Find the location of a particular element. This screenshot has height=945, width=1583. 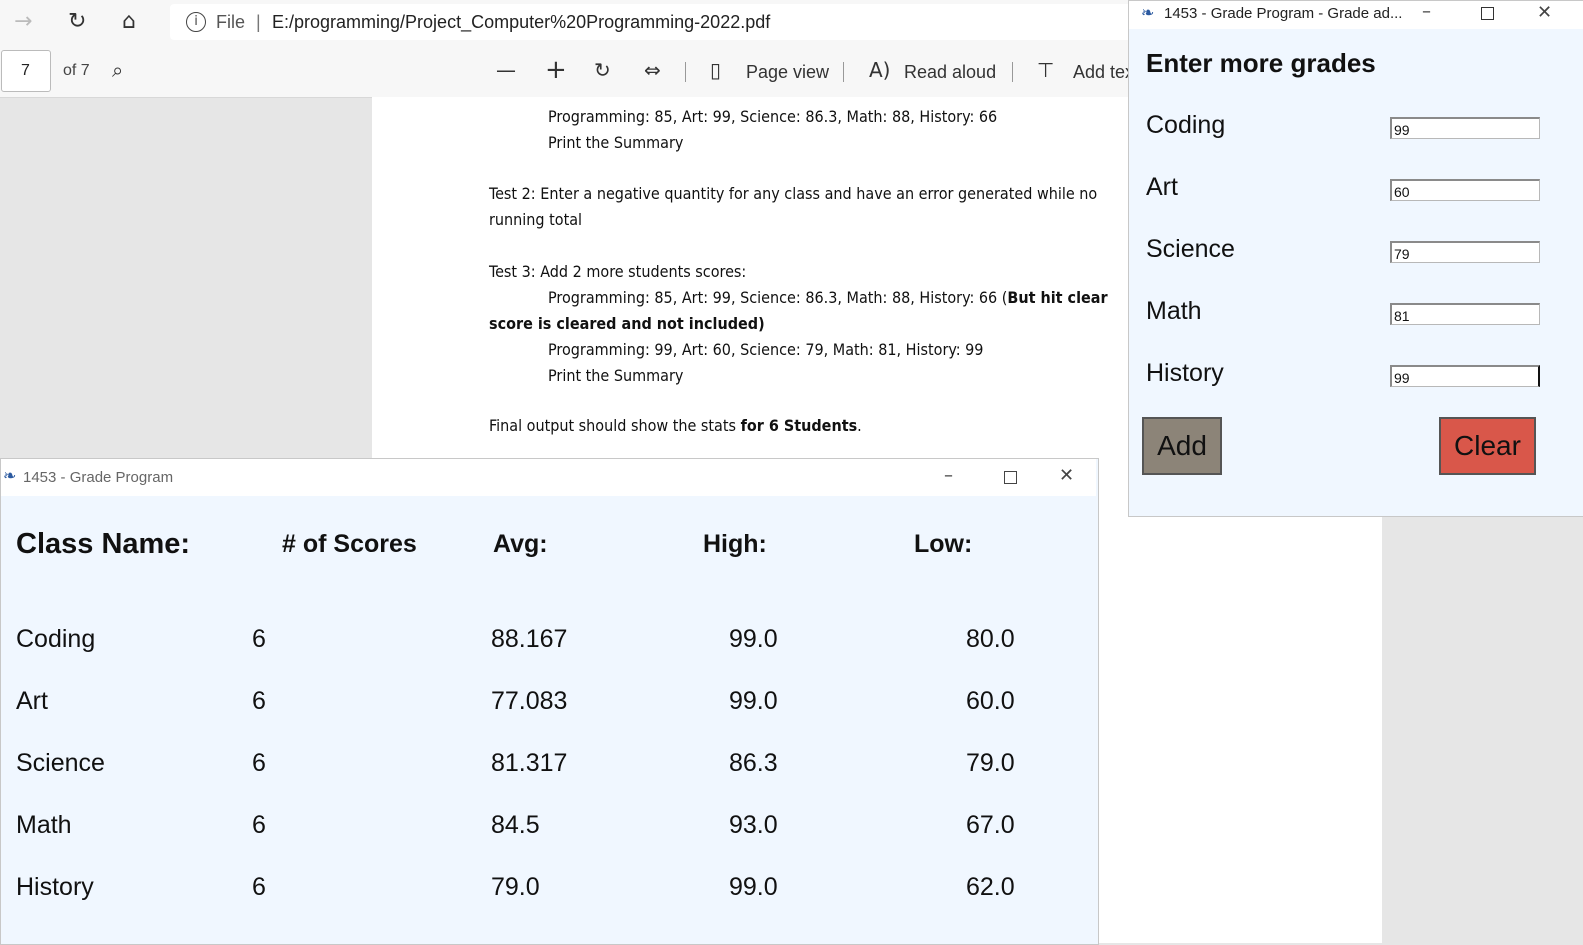

page-total: of 7 is located at coordinates (76, 70).